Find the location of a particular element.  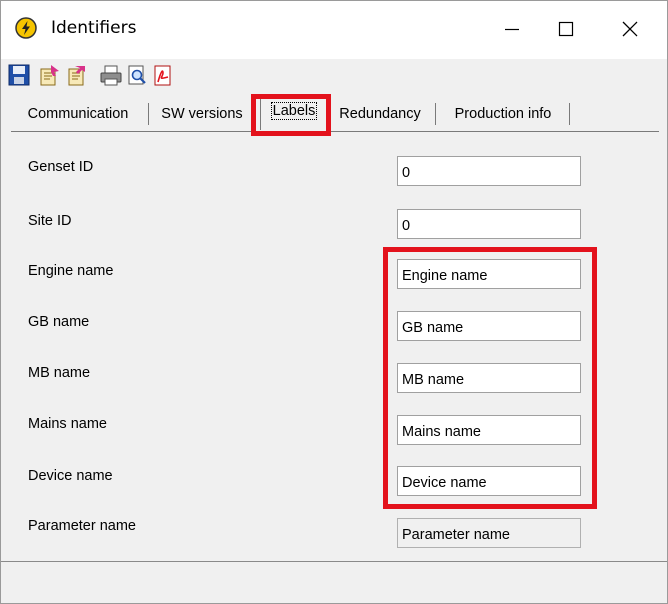

field-label-gb-name: GB name is located at coordinates (59, 322).